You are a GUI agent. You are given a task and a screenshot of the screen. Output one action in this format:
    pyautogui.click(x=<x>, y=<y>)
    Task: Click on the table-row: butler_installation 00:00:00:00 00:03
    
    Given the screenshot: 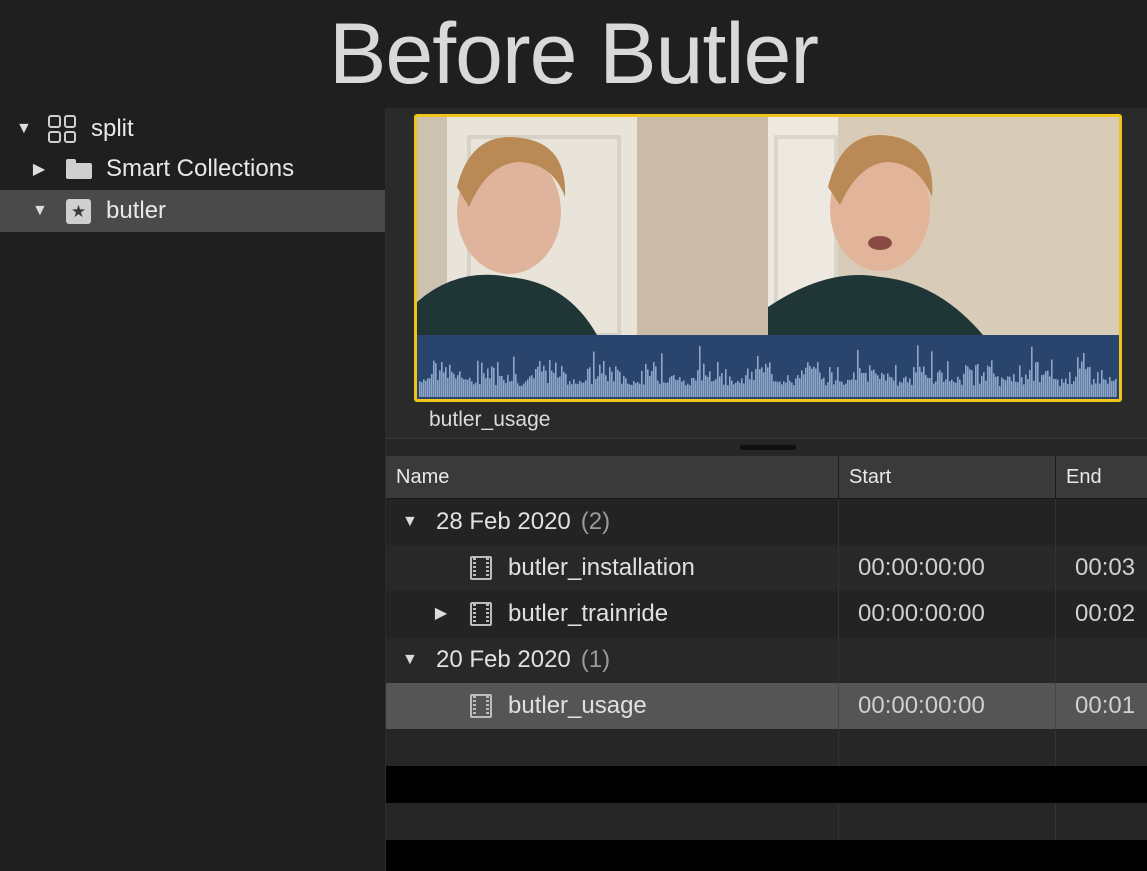 What is the action you would take?
    pyautogui.click(x=766, y=568)
    